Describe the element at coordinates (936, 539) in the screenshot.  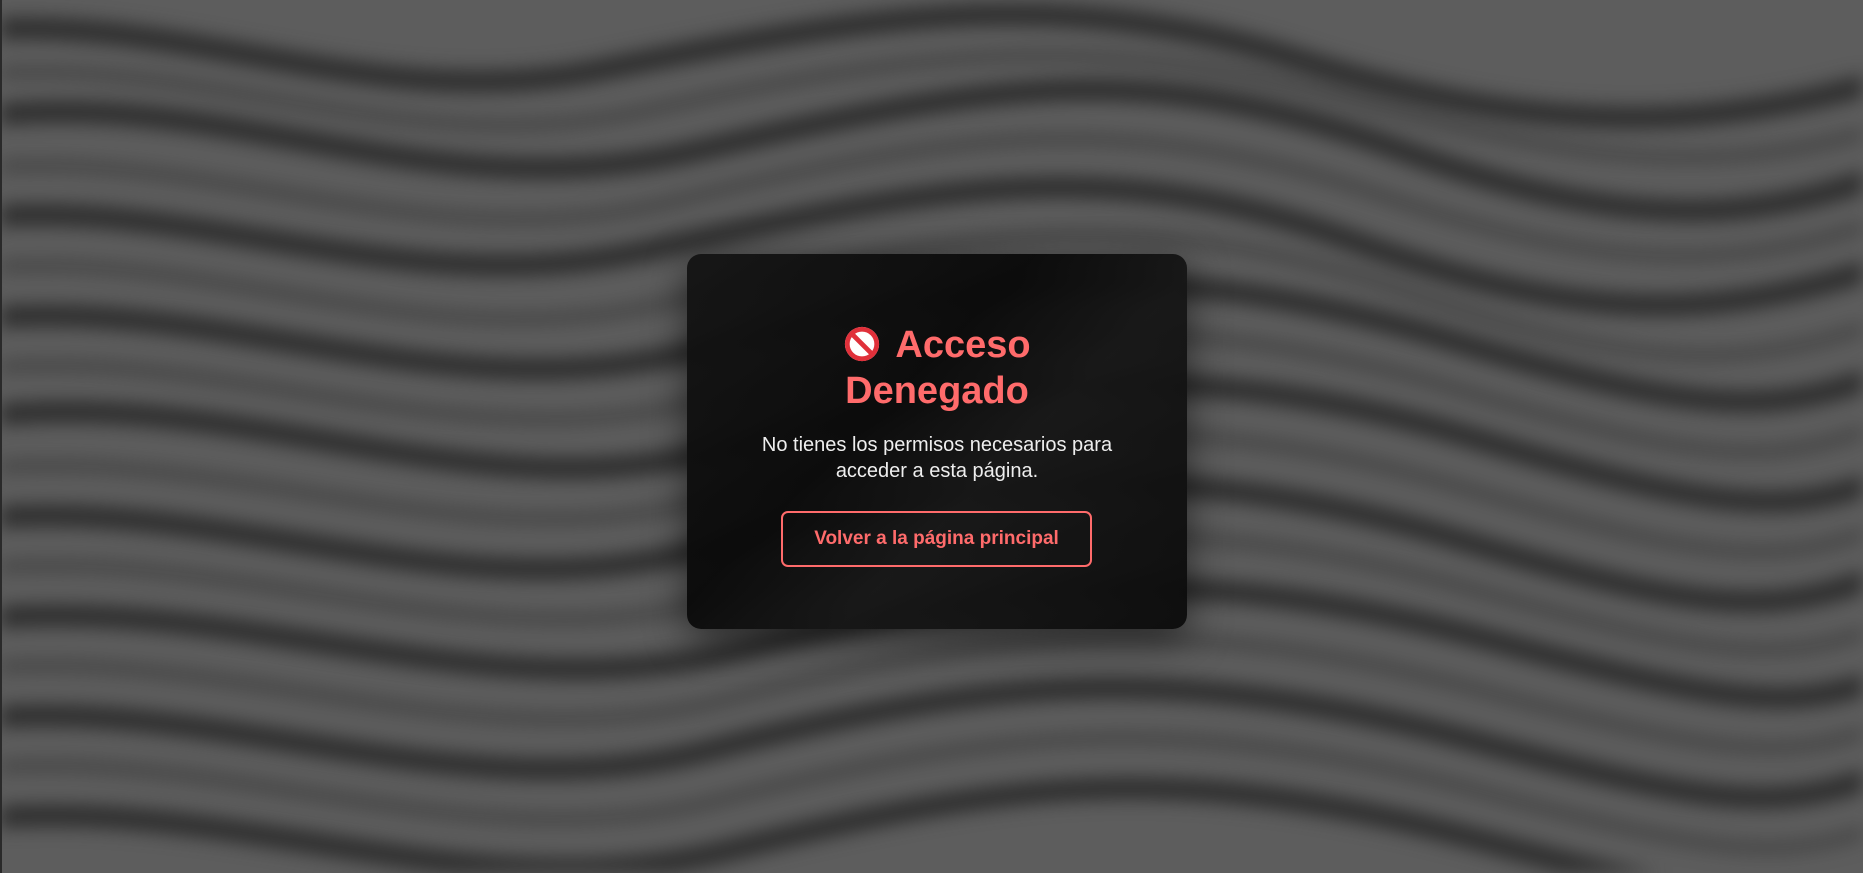
I see `back-to-home-button: Volver a la página principal` at that location.